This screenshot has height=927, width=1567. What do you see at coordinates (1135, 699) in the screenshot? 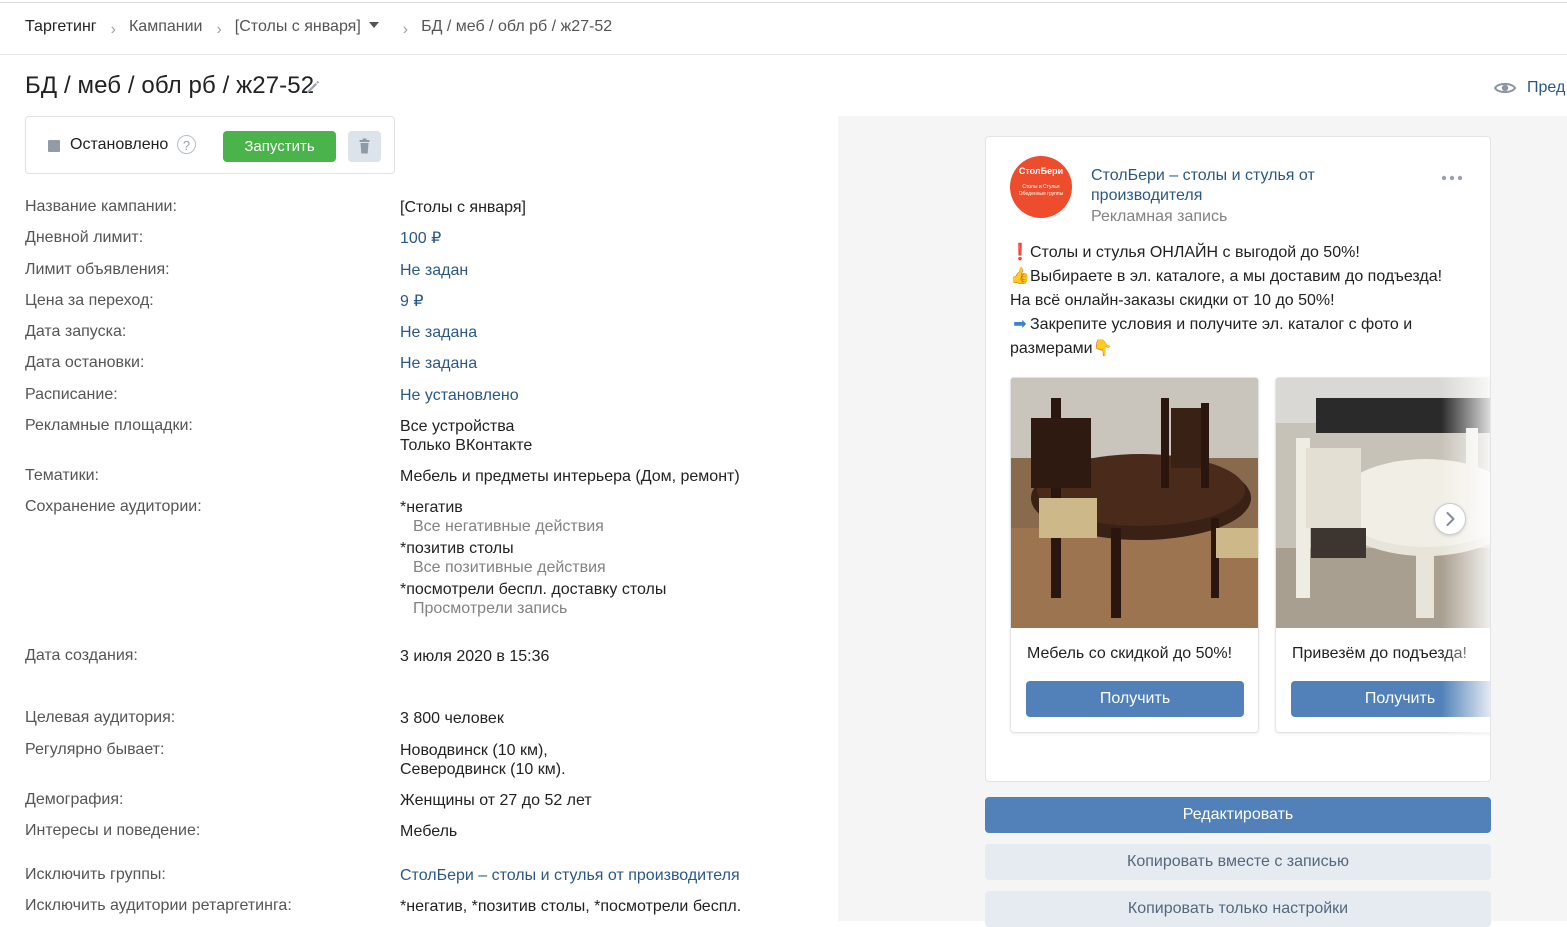
I see `get-button: Получить` at bounding box center [1135, 699].